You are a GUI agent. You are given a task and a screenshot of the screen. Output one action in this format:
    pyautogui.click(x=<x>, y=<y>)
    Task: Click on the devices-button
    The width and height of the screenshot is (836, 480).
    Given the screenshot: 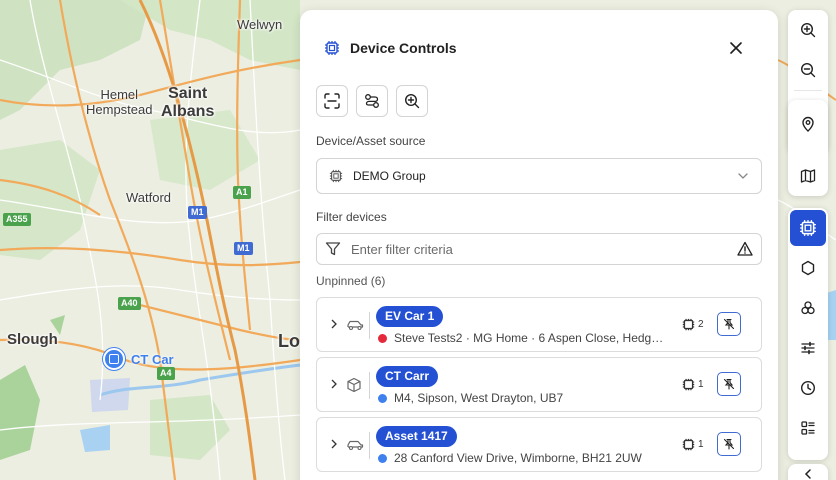 What is the action you would take?
    pyautogui.click(x=808, y=228)
    